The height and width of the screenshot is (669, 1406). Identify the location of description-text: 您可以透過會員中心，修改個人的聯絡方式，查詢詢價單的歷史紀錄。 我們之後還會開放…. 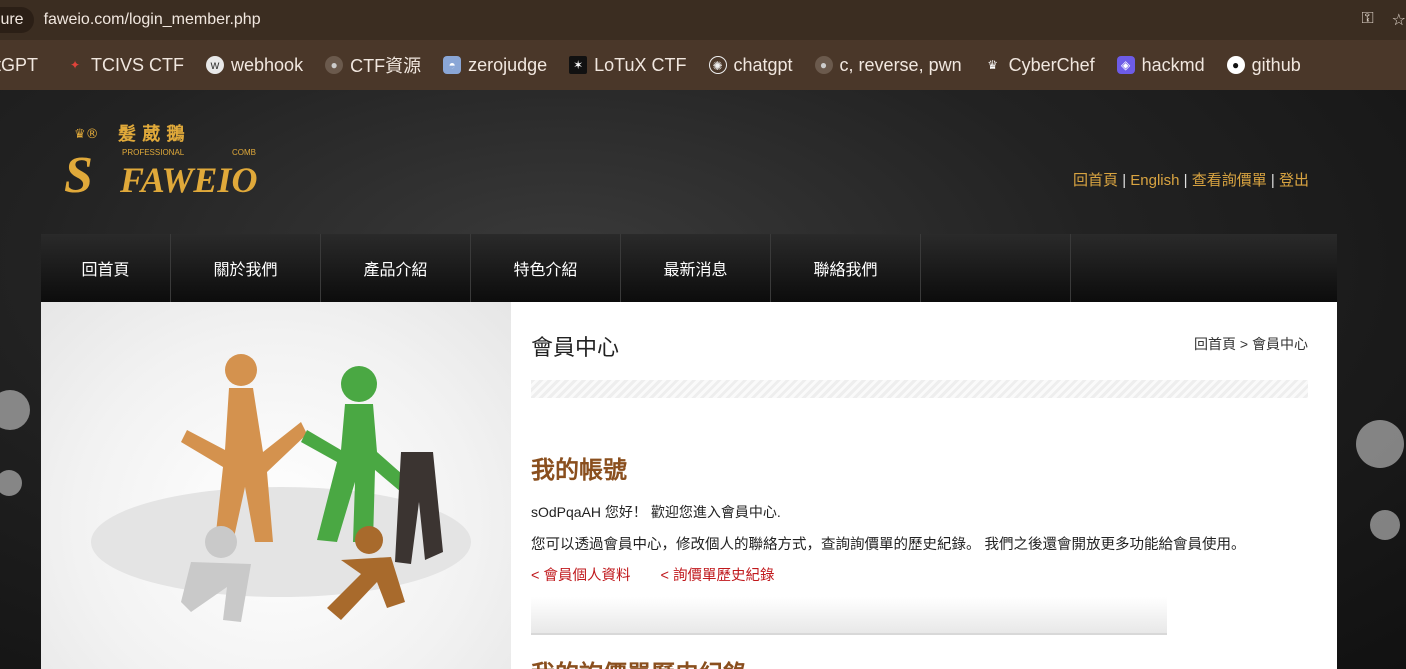
(888, 545).